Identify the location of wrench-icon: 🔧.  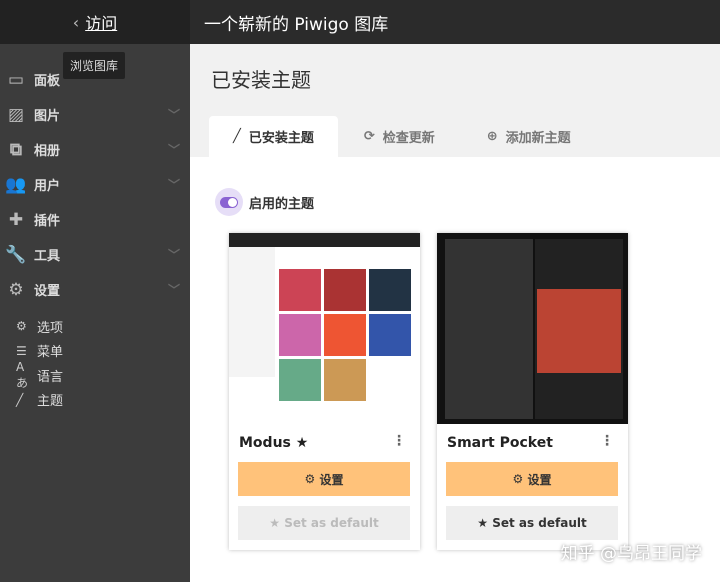
(16, 254).